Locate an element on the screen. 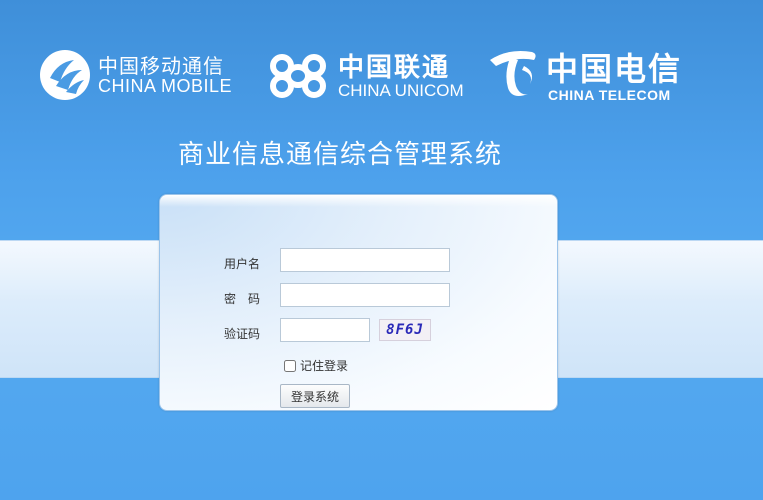 This screenshot has width=763, height=500. remember-login: 记住登录 is located at coordinates (316, 365).